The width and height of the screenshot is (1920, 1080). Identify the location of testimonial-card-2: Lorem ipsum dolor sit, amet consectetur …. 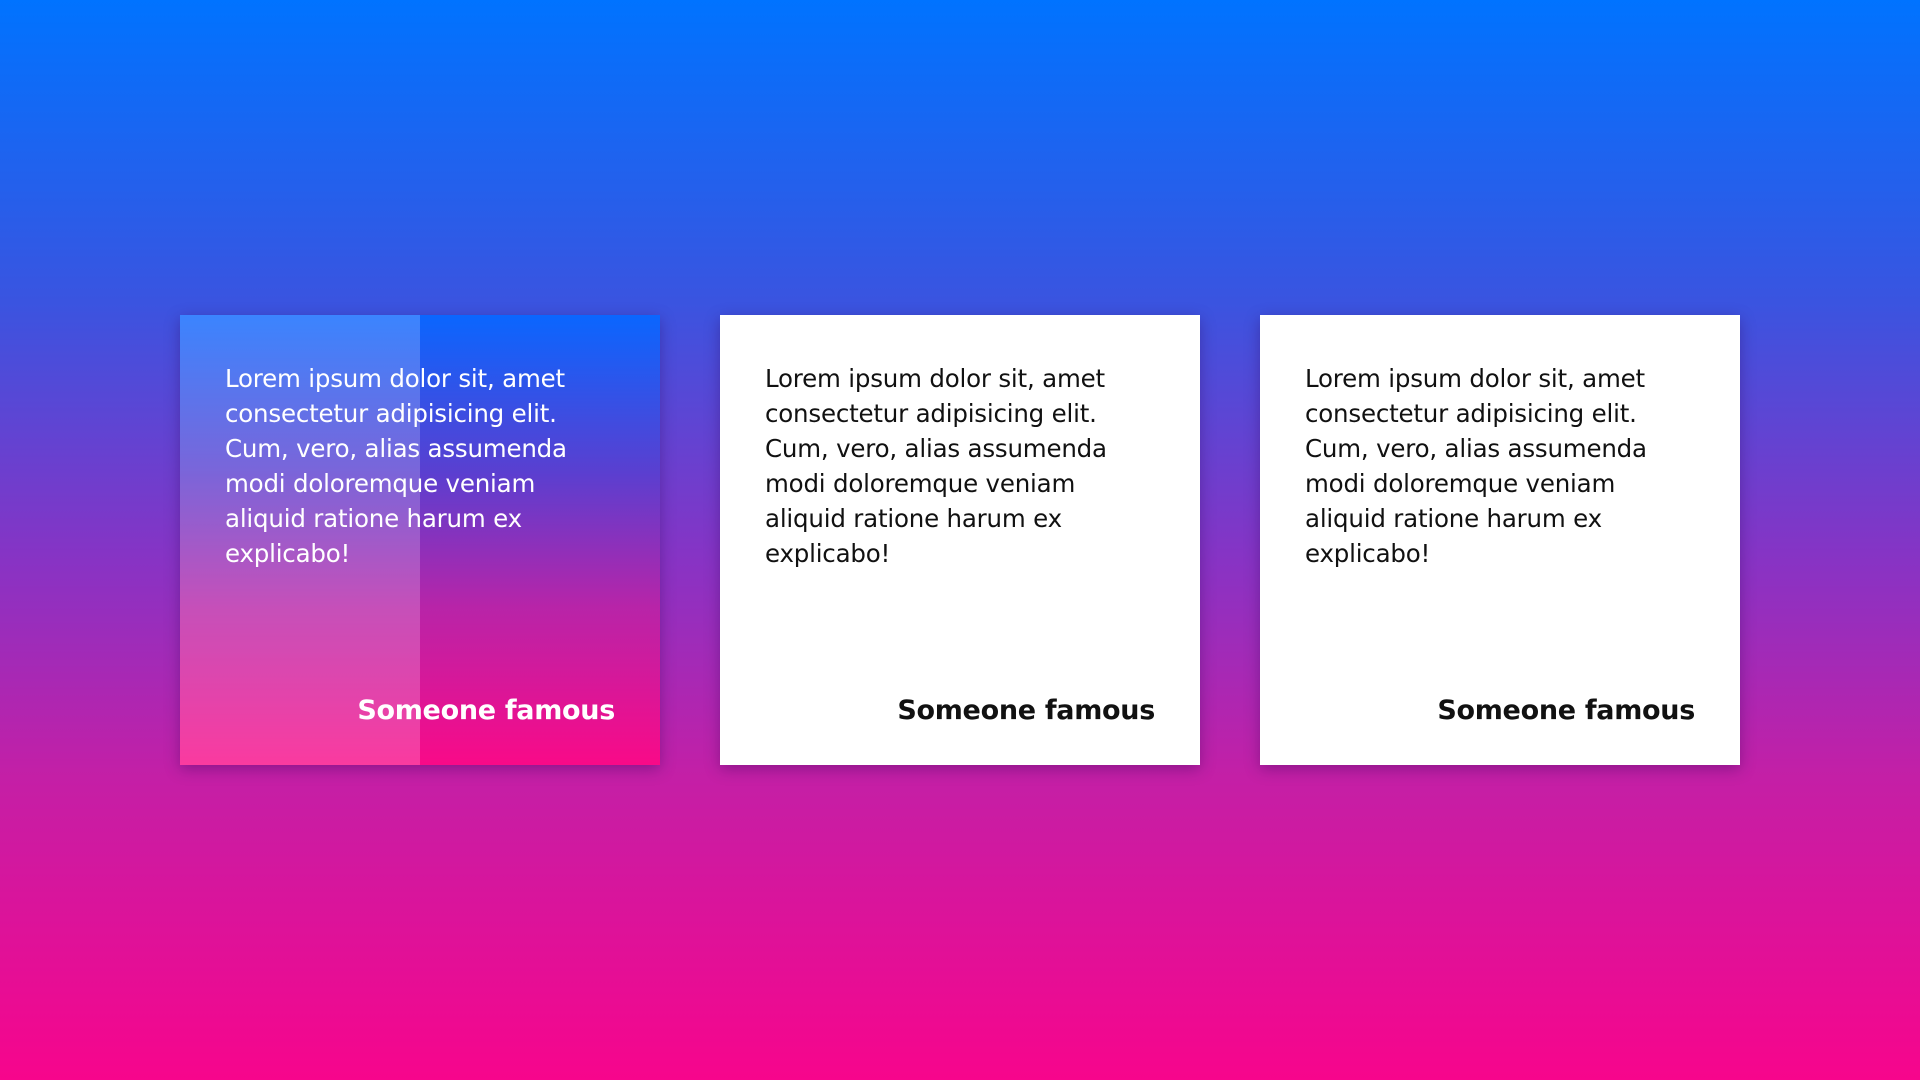
(960, 540).